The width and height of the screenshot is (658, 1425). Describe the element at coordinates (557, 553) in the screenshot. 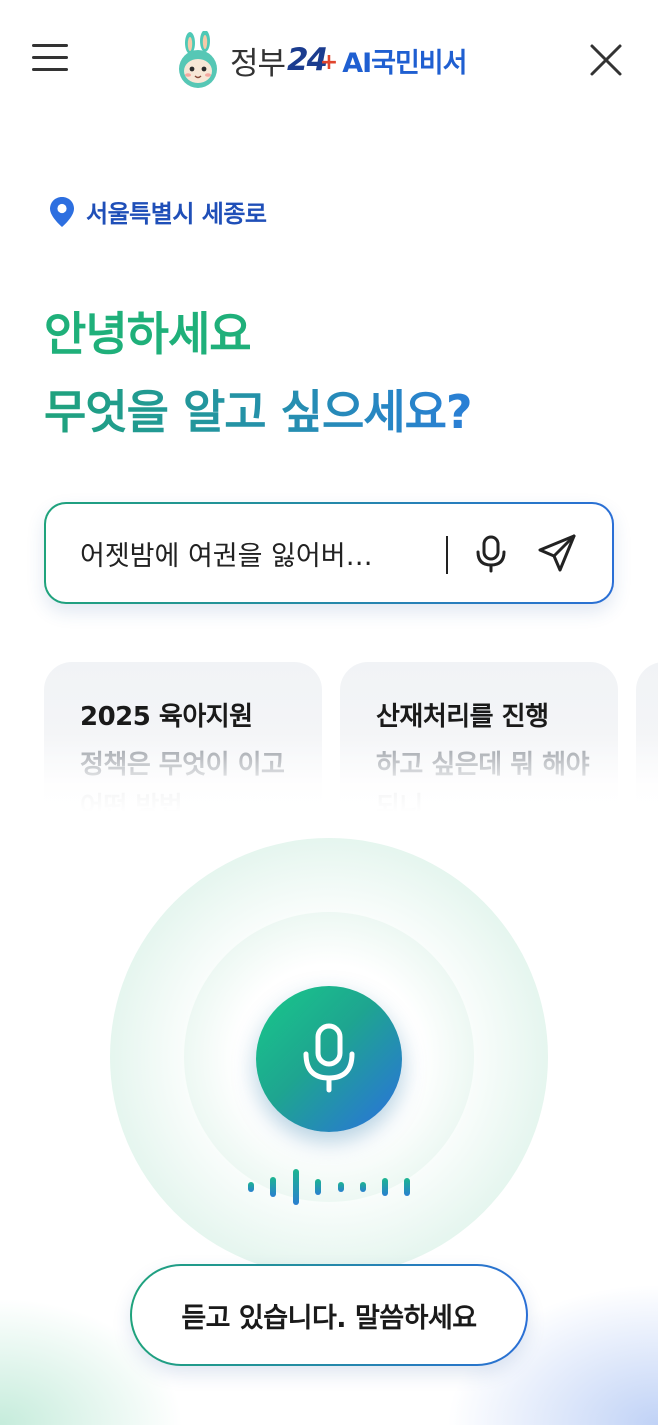

I see `send-paper-plane-icon` at that location.